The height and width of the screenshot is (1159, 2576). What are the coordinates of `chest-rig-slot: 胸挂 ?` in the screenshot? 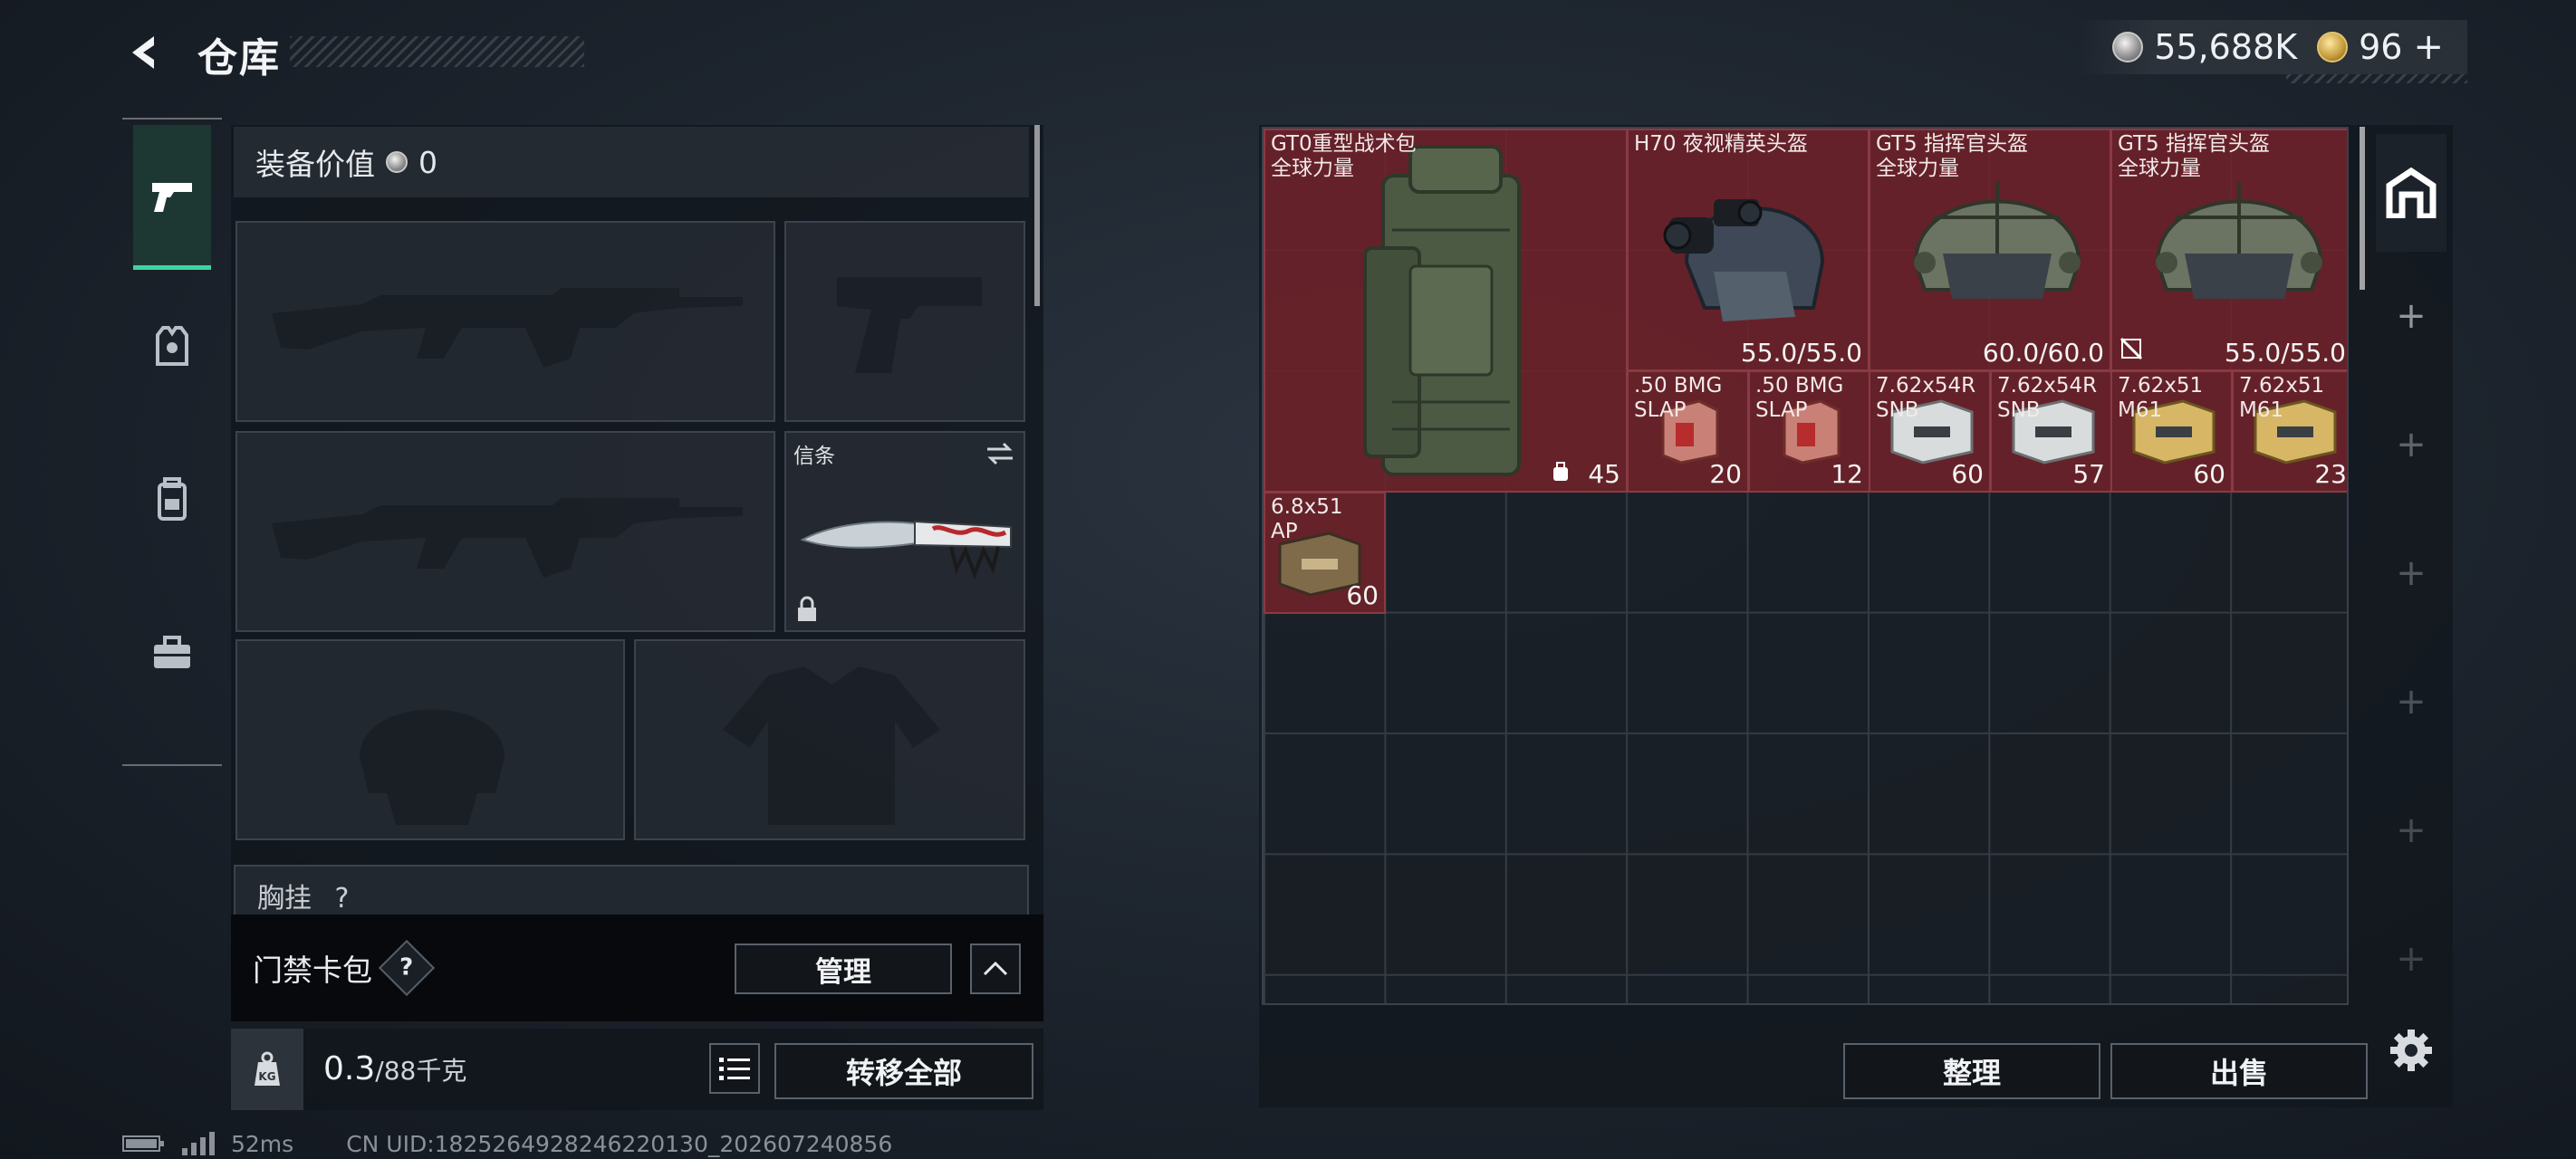 It's located at (631, 892).